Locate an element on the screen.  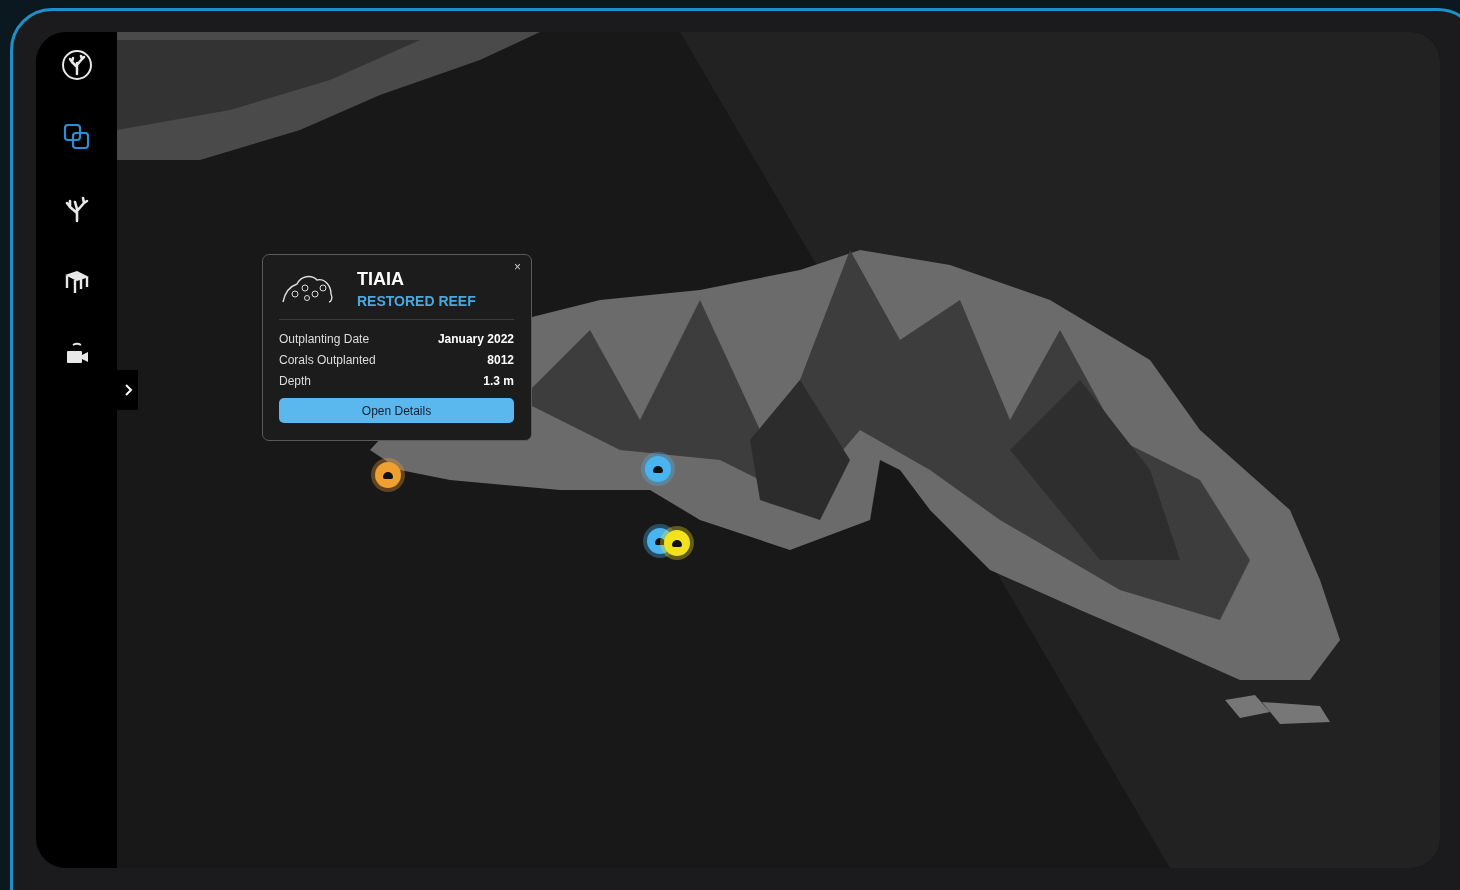
coral-logo-icon is located at coordinates (76, 65).